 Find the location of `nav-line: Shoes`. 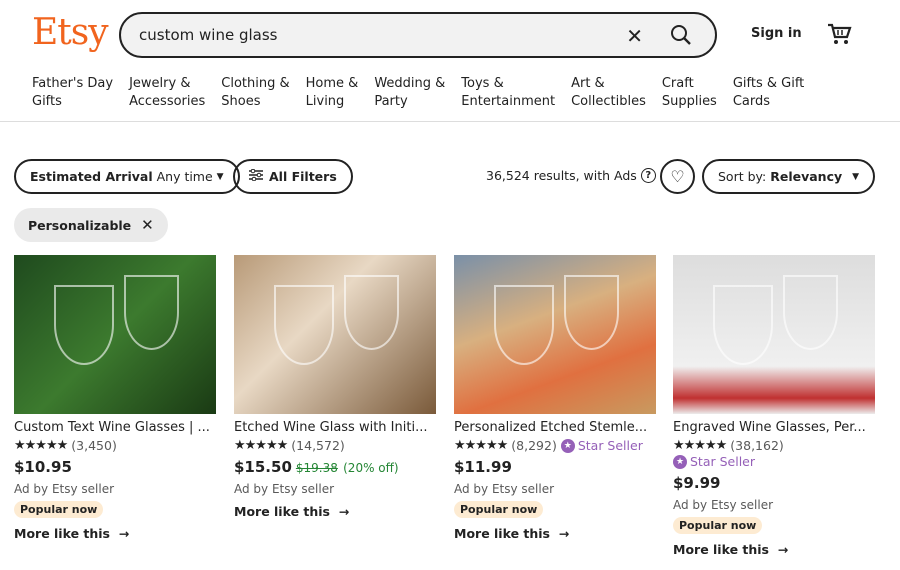

nav-line: Shoes is located at coordinates (241, 101).